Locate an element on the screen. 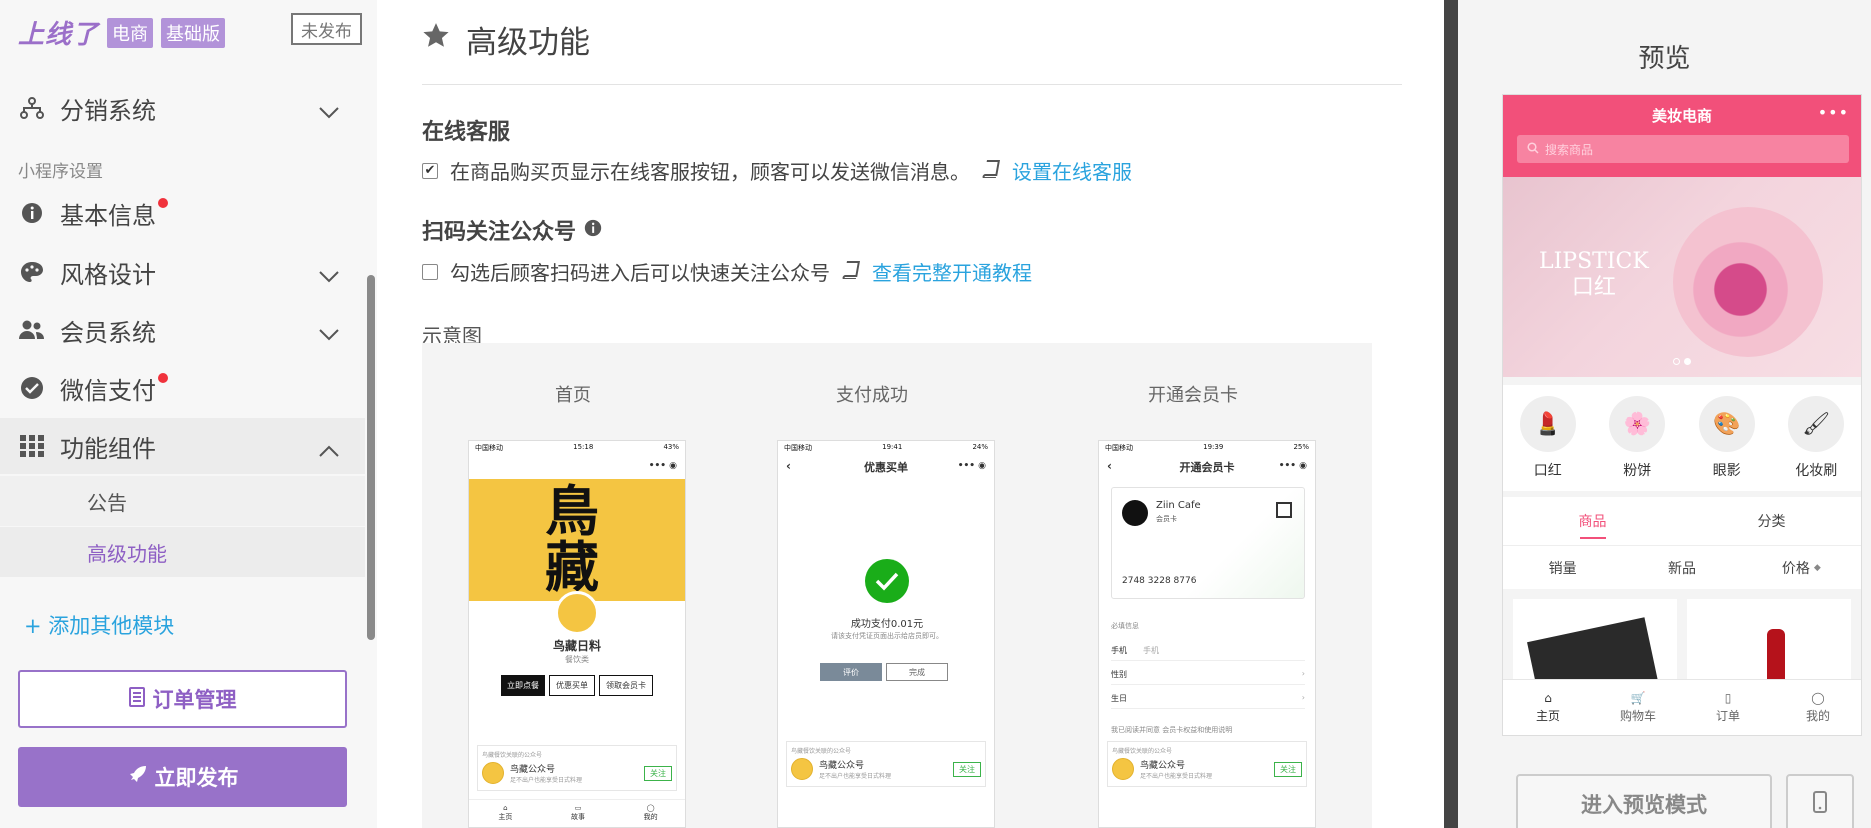  sort-sales: 销量 is located at coordinates (1562, 567).